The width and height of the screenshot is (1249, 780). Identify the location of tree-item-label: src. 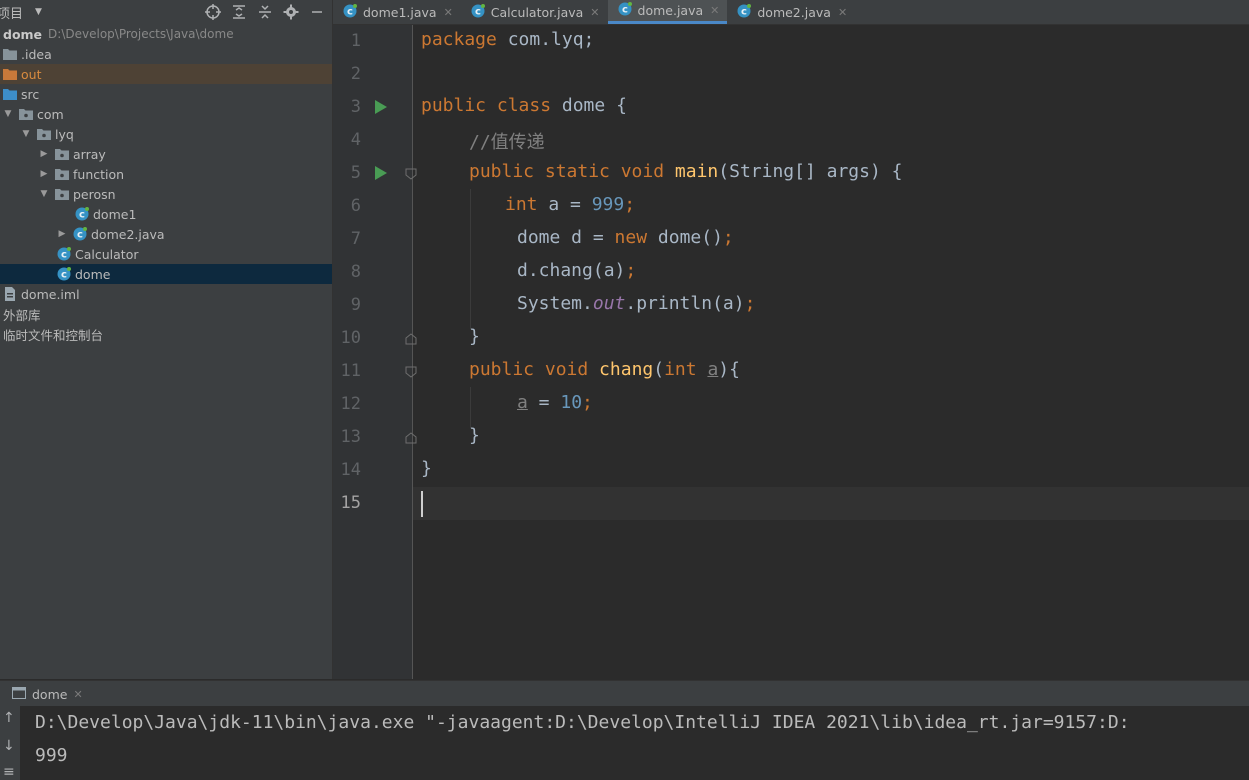
(30, 94).